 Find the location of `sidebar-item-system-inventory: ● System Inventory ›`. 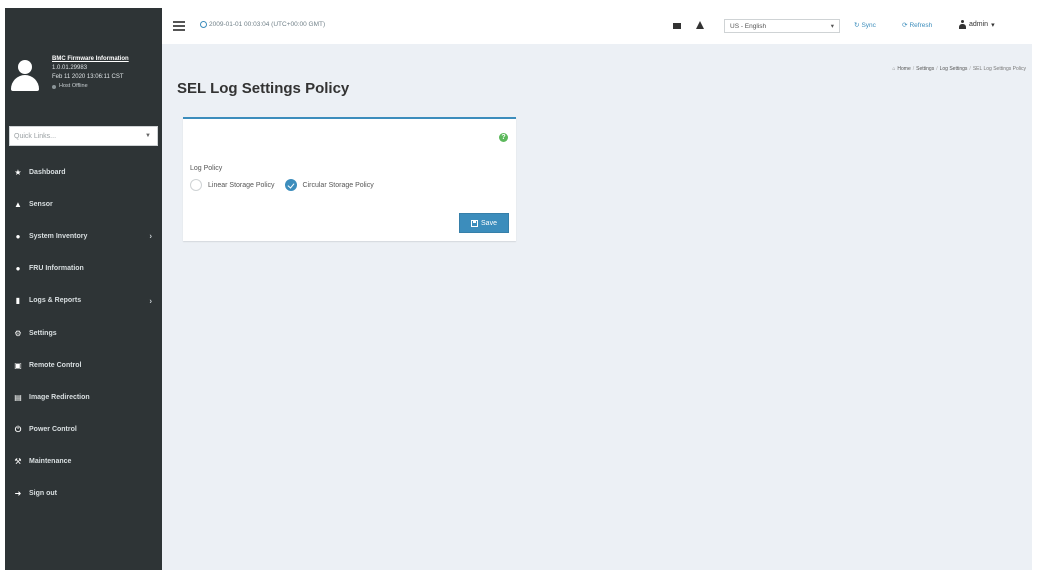

sidebar-item-system-inventory: ● System Inventory › is located at coordinates (83, 236).